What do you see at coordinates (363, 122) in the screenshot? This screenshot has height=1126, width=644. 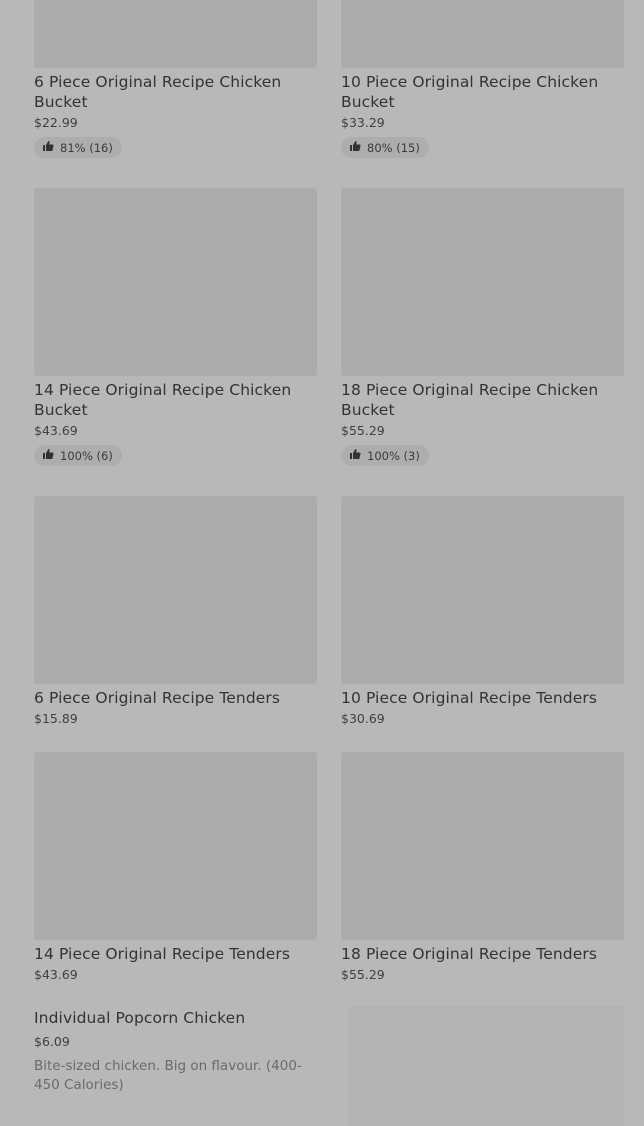 I see `product-price: $33.29` at bounding box center [363, 122].